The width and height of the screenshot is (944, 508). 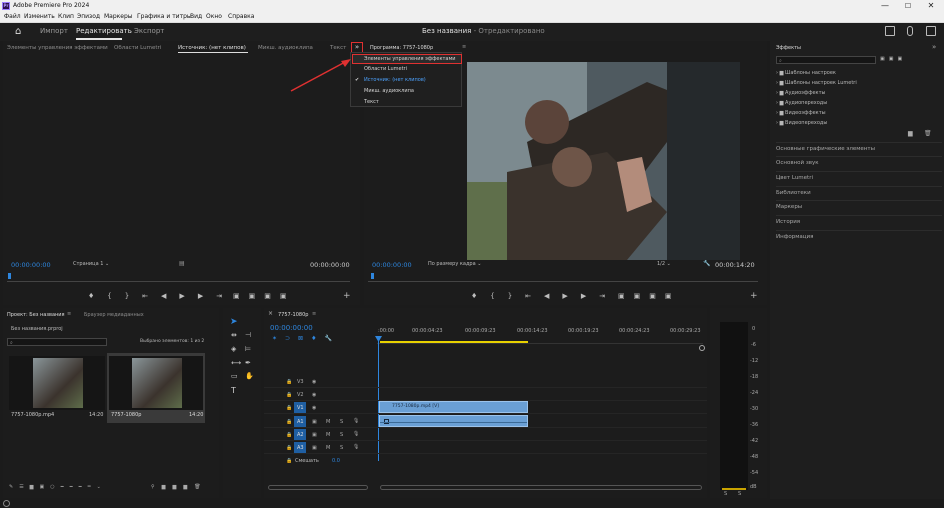 I want to click on menu-item-audio-clip-mixer: Микш. аудиоклипа, so click(x=389, y=91).